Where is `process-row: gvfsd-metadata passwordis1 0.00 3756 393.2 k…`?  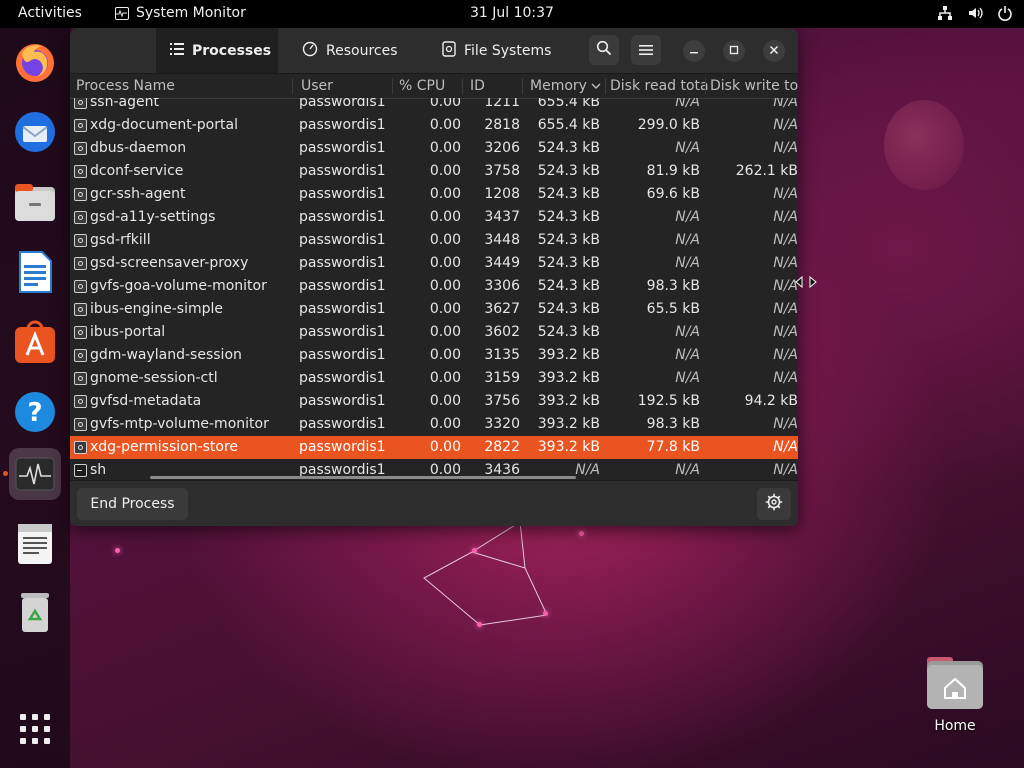
process-row: gvfsd-metadata passwordis1 0.00 3756 393.2 k… is located at coordinates (434, 401).